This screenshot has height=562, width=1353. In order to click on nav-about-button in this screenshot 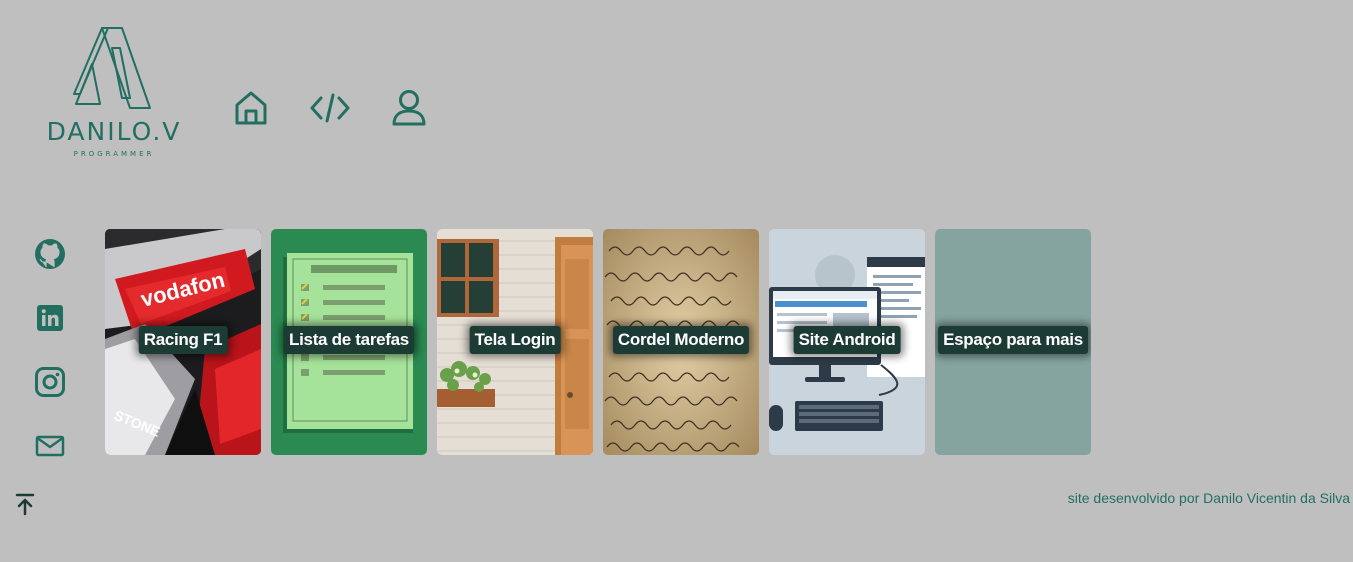, I will do `click(409, 108)`.